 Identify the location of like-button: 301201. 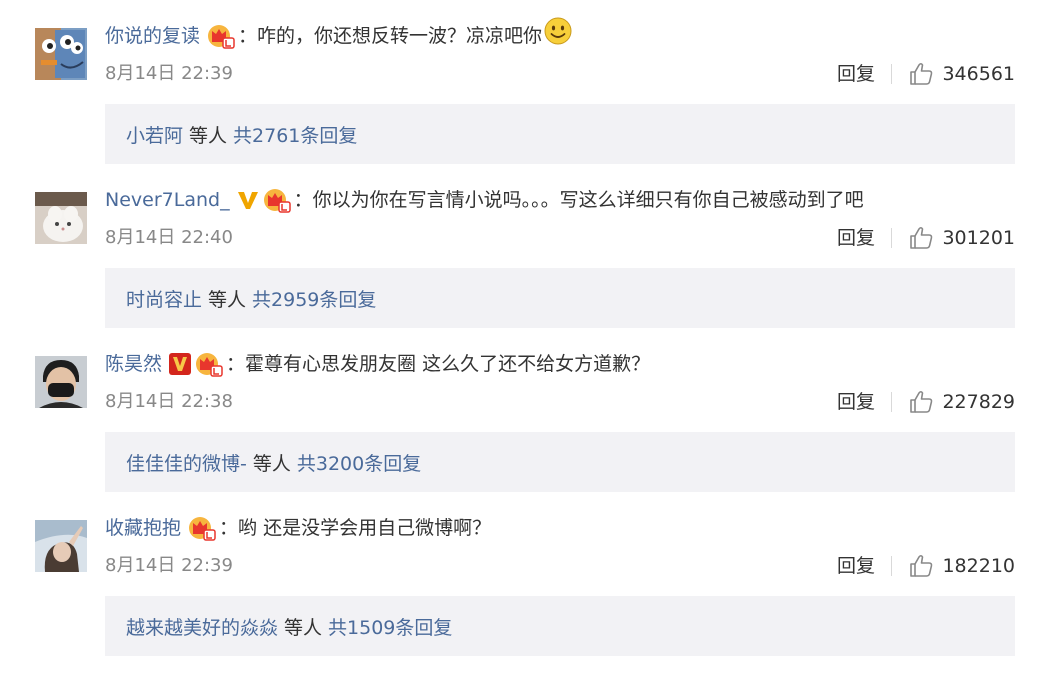
(961, 238).